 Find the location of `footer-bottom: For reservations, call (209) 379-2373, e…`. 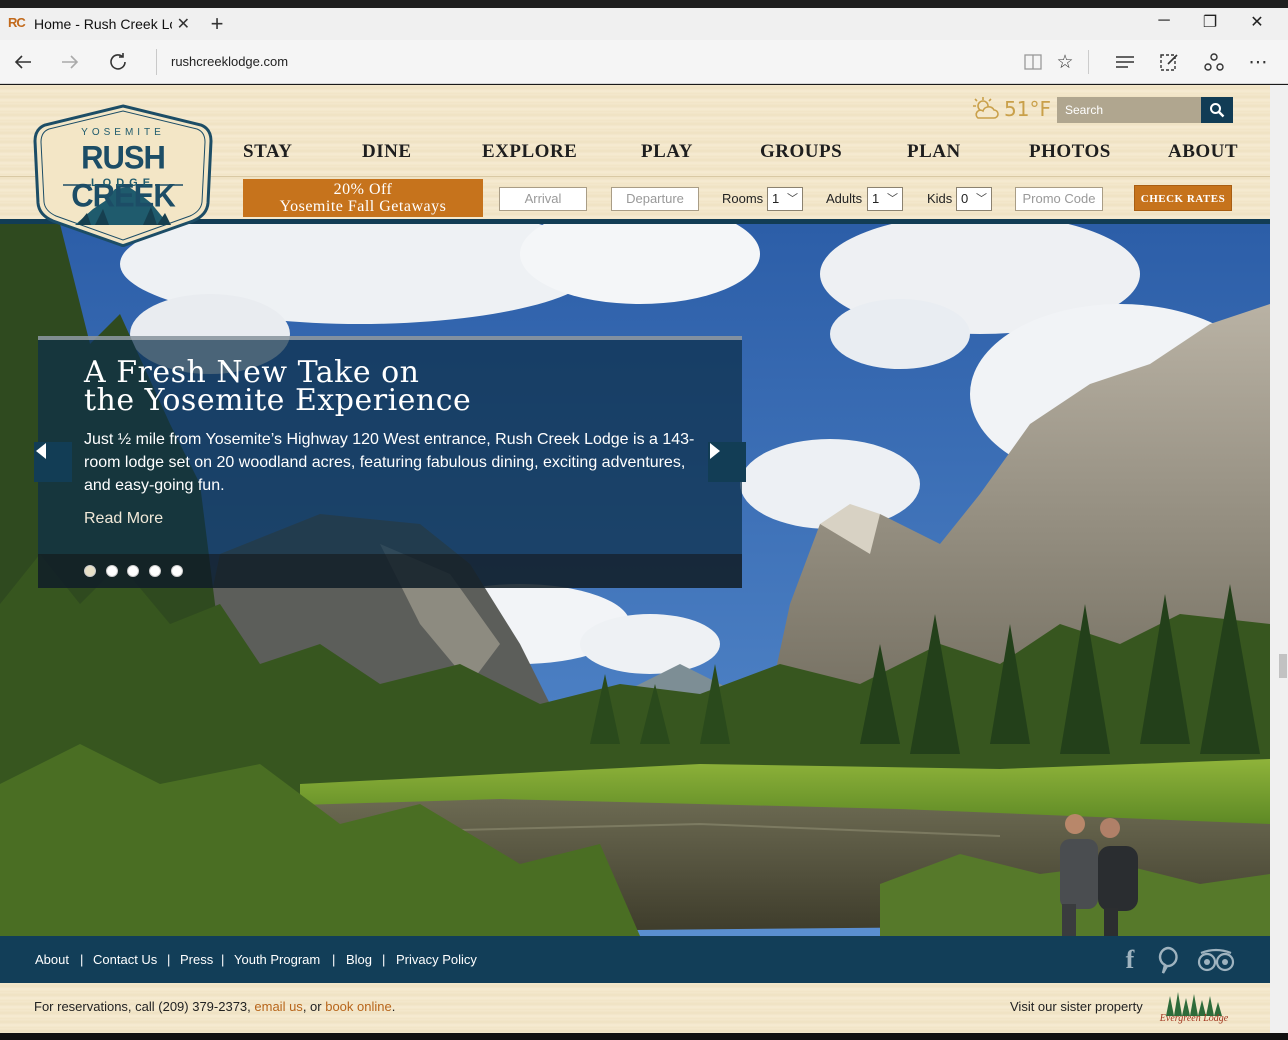

footer-bottom: For reservations, call (209) 379-2373, e… is located at coordinates (635, 1008).